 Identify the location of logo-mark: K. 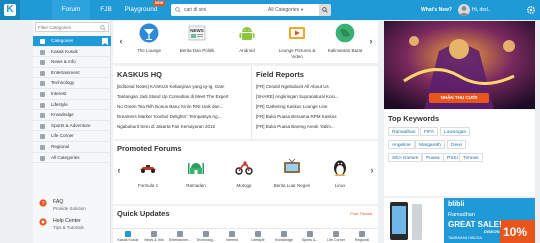
(10, 10).